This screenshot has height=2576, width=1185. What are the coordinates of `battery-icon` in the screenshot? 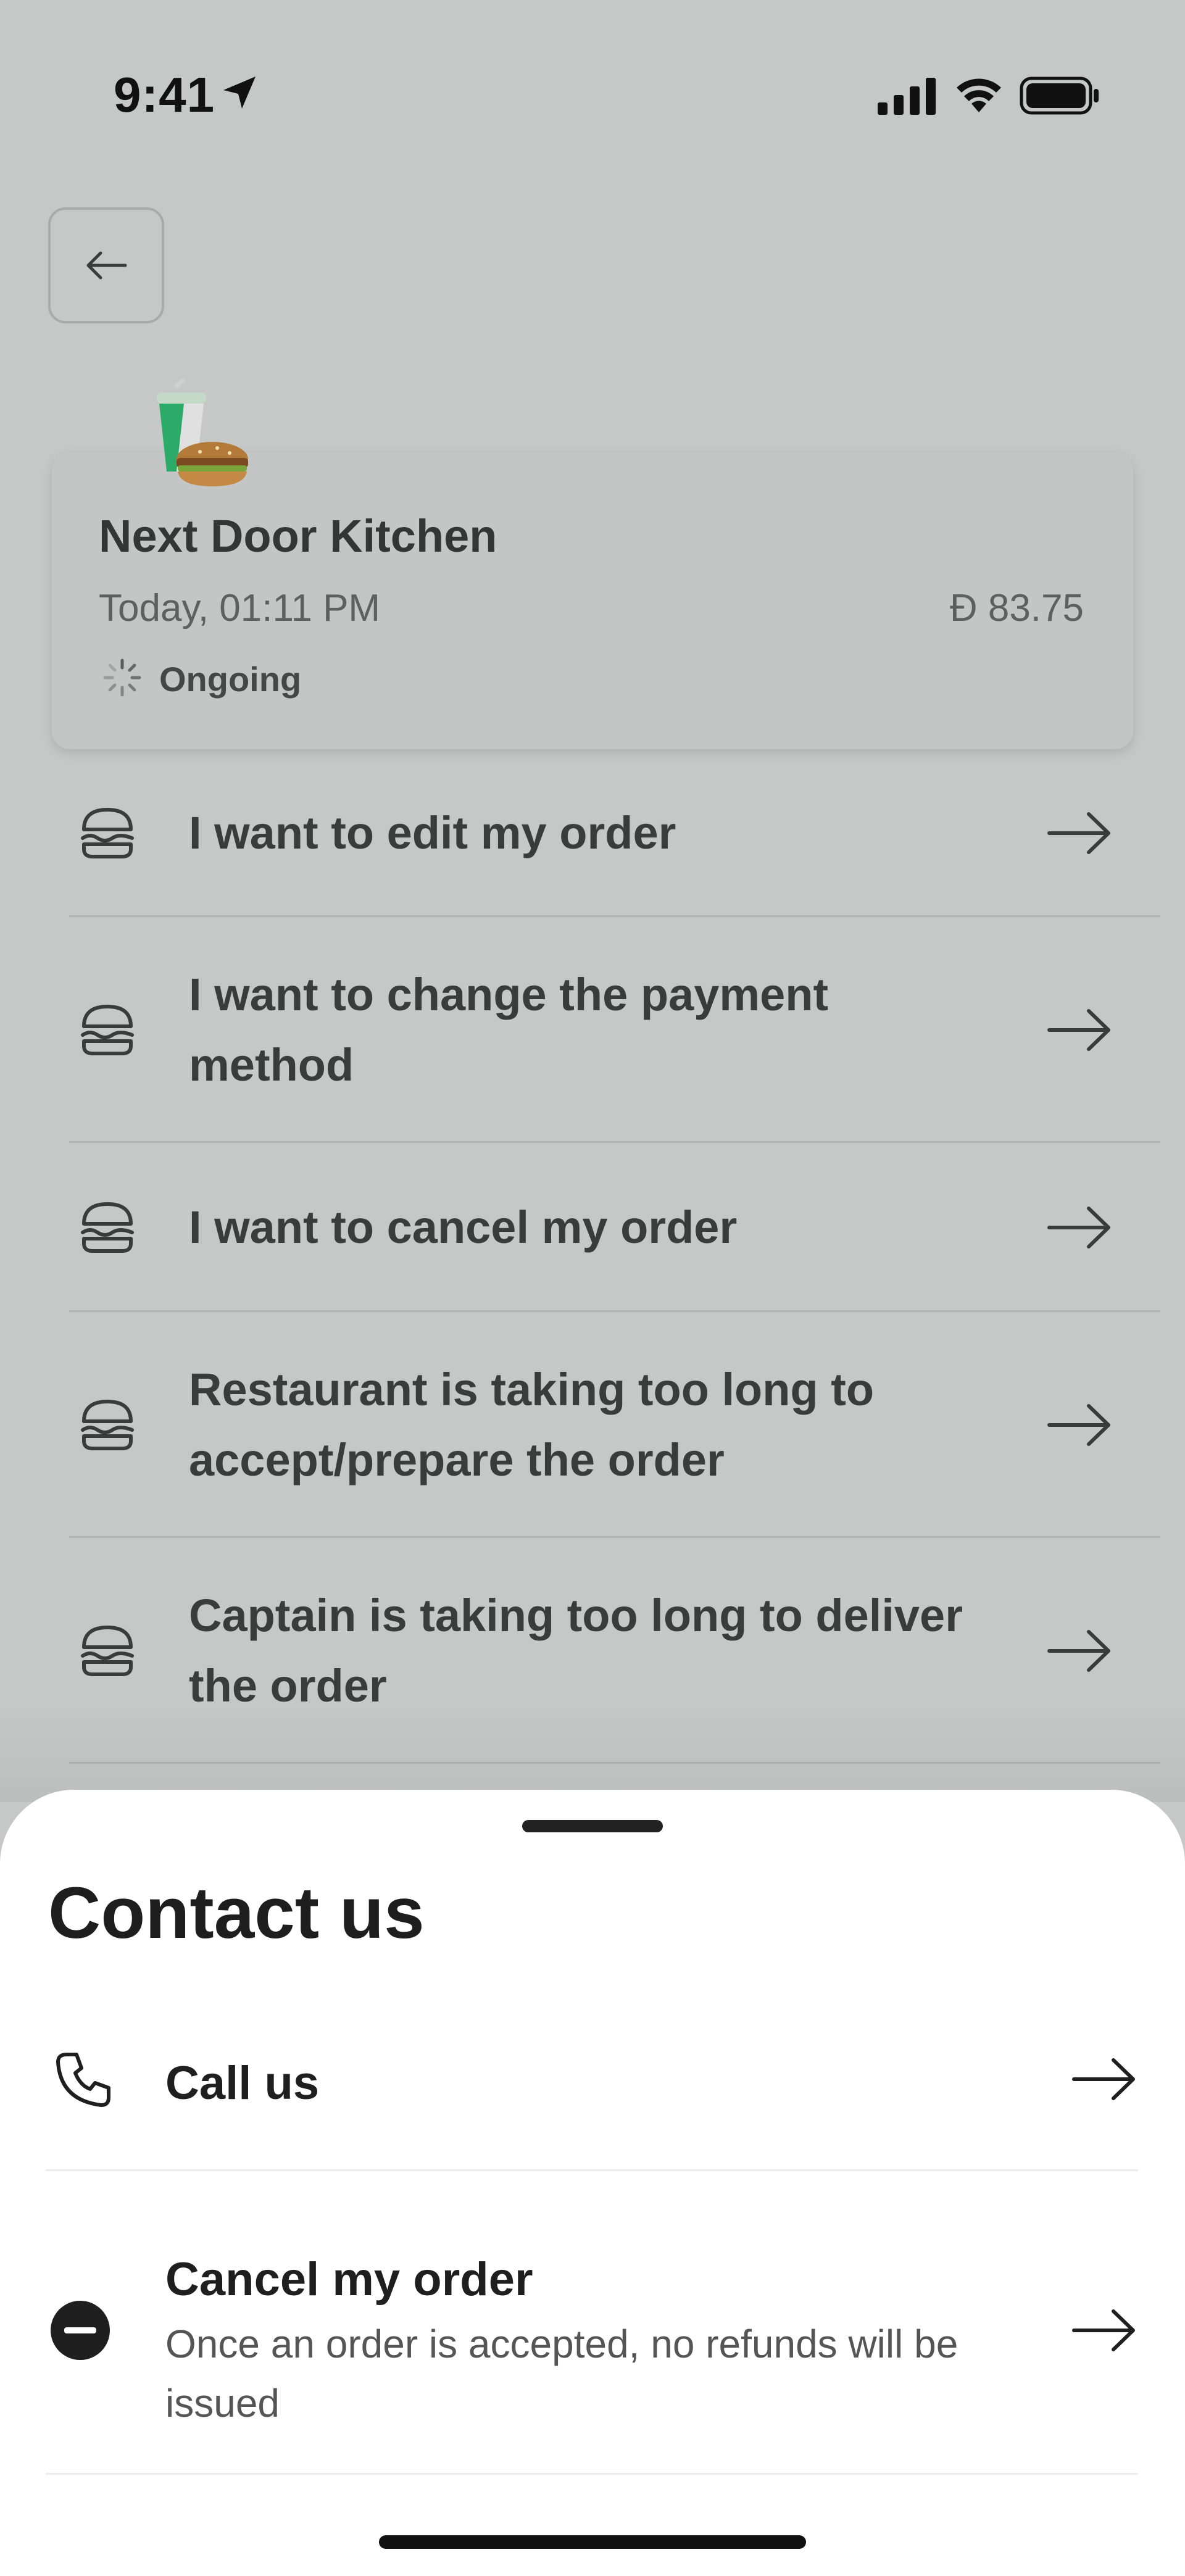 It's located at (1059, 96).